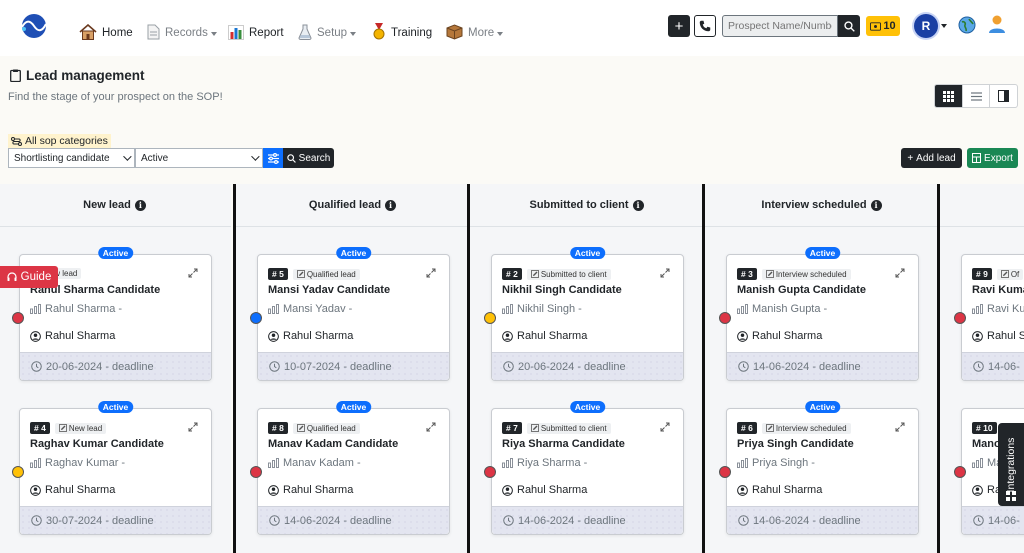 This screenshot has height=553, width=1024. What do you see at coordinates (278, 274) in the screenshot?
I see `lead-number: # 5` at bounding box center [278, 274].